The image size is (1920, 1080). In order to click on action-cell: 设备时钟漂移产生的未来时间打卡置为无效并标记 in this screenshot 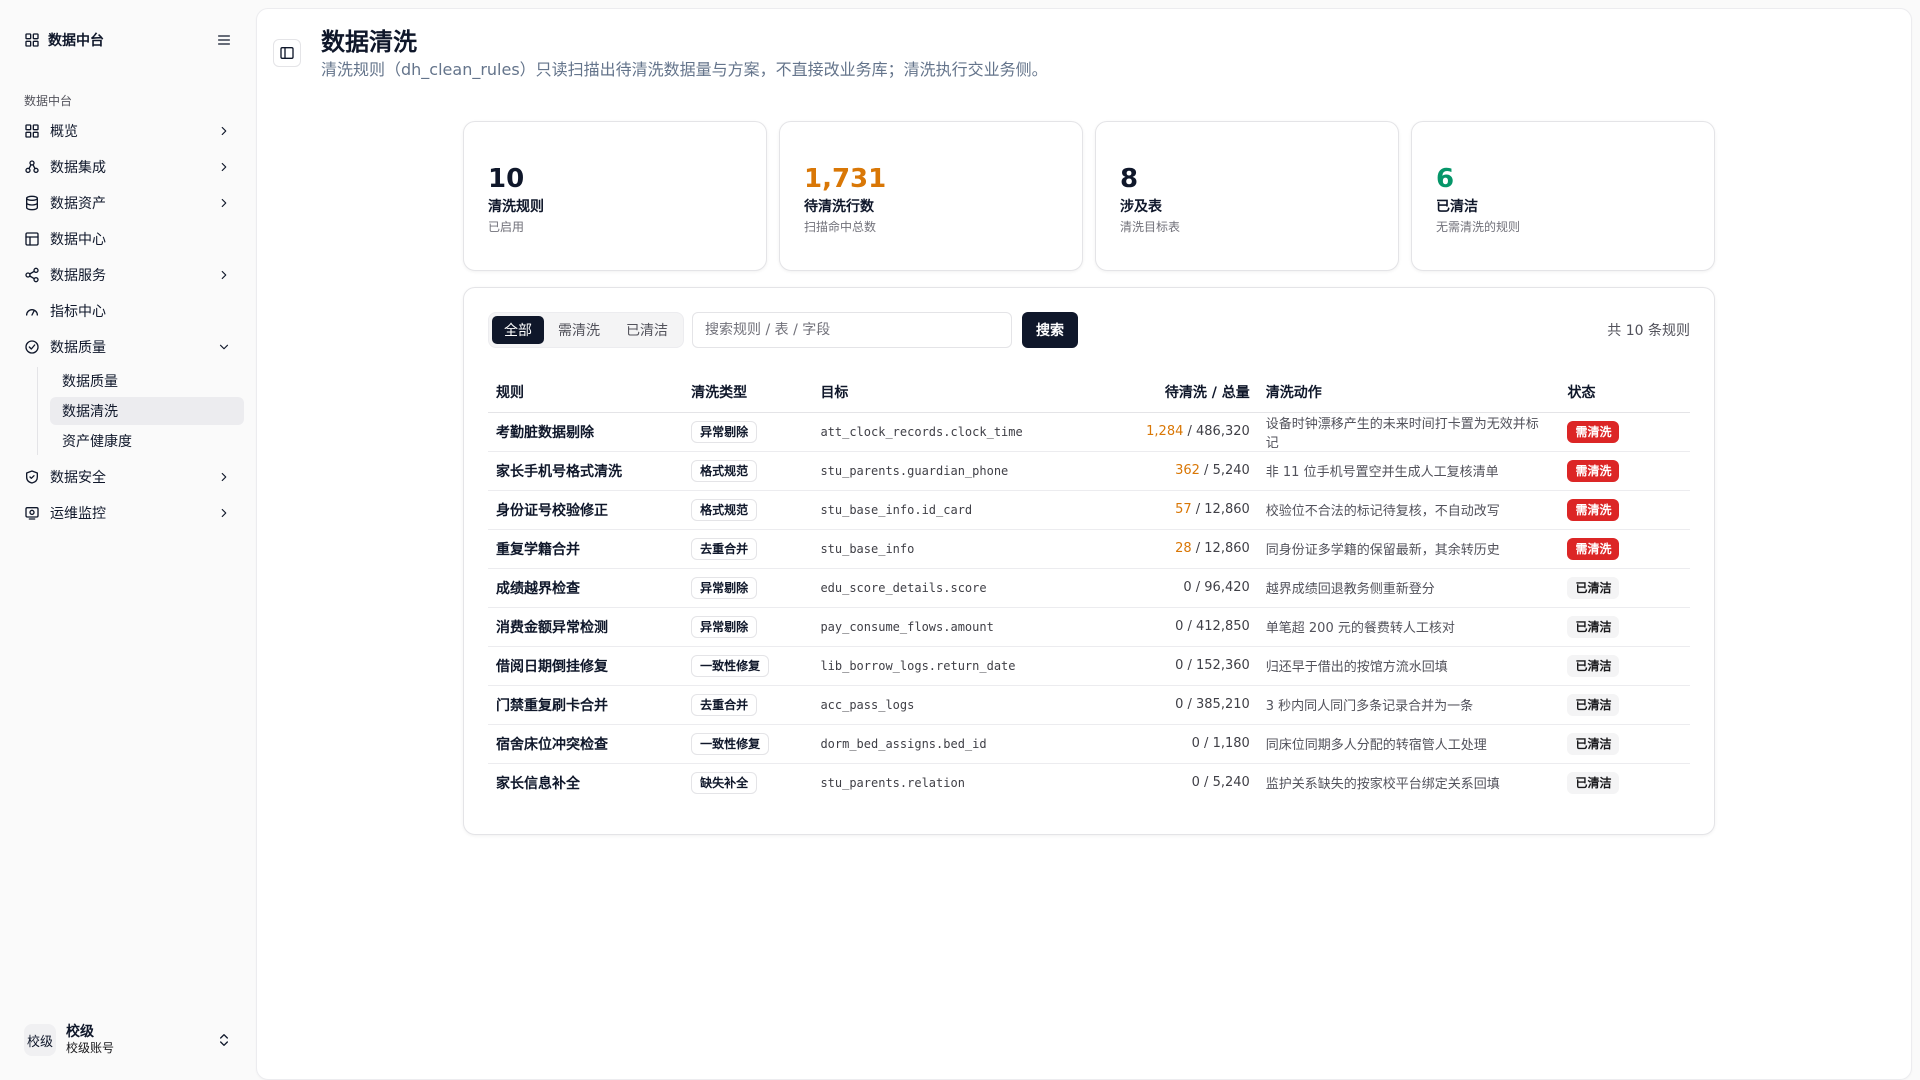, I will do `click(1408, 432)`.